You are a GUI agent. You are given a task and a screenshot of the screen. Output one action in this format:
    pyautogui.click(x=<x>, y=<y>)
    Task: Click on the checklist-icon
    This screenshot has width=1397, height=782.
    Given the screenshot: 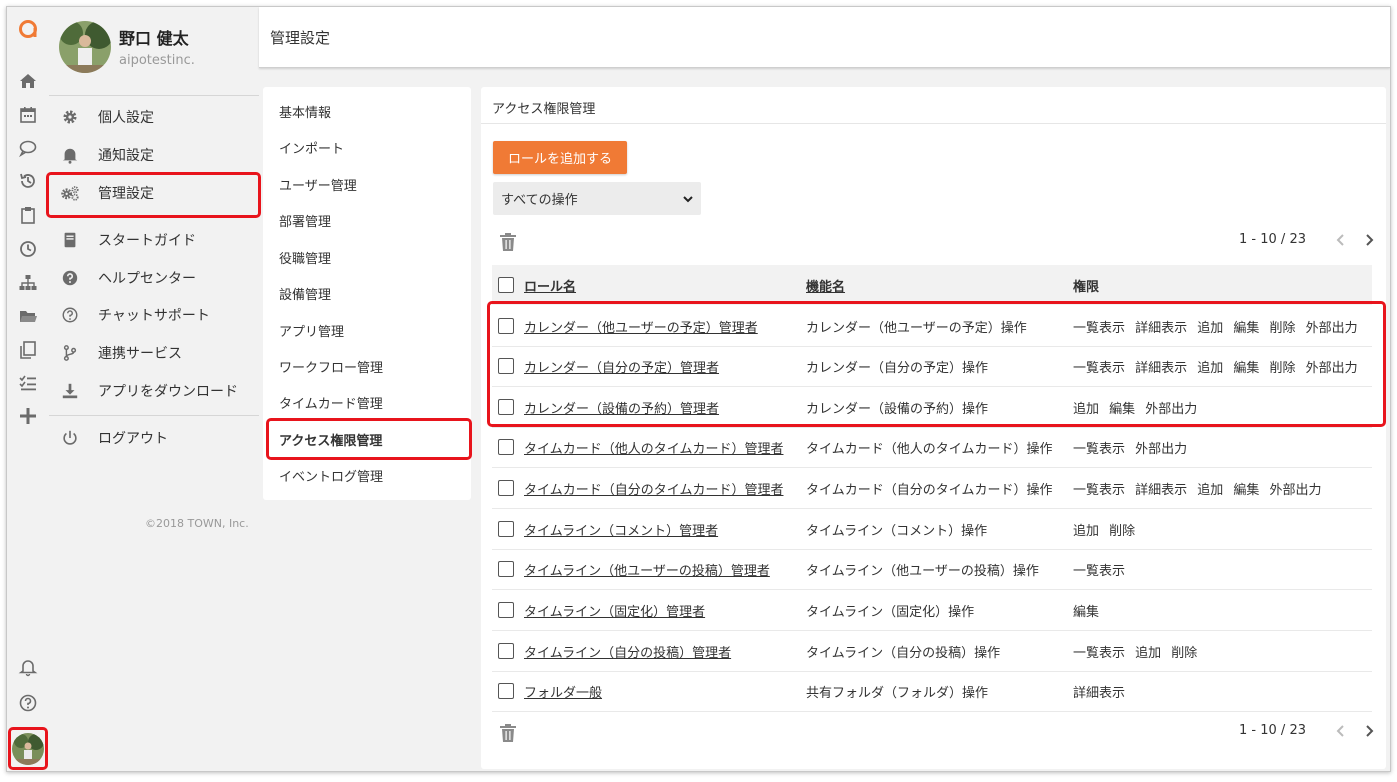 What is the action you would take?
    pyautogui.click(x=28, y=383)
    